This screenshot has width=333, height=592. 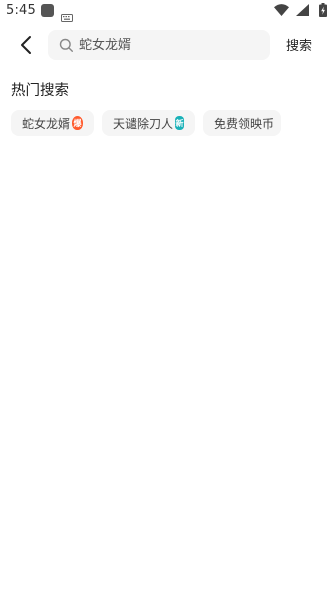 I want to click on hot-search-title: 热门搜索, so click(x=40, y=91).